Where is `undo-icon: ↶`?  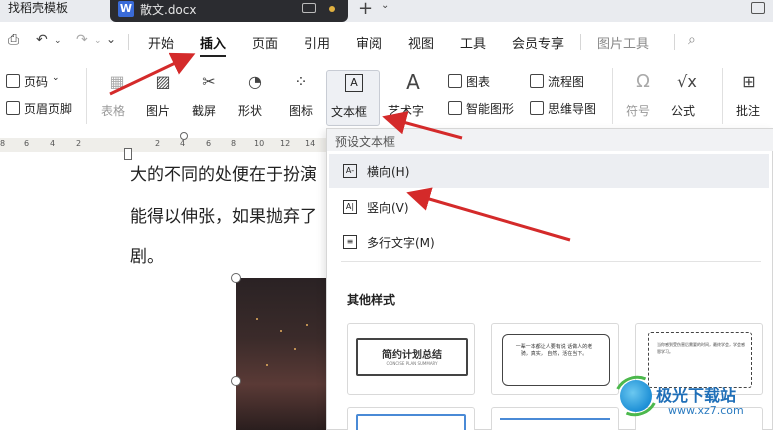
undo-icon: ↶ is located at coordinates (42, 40).